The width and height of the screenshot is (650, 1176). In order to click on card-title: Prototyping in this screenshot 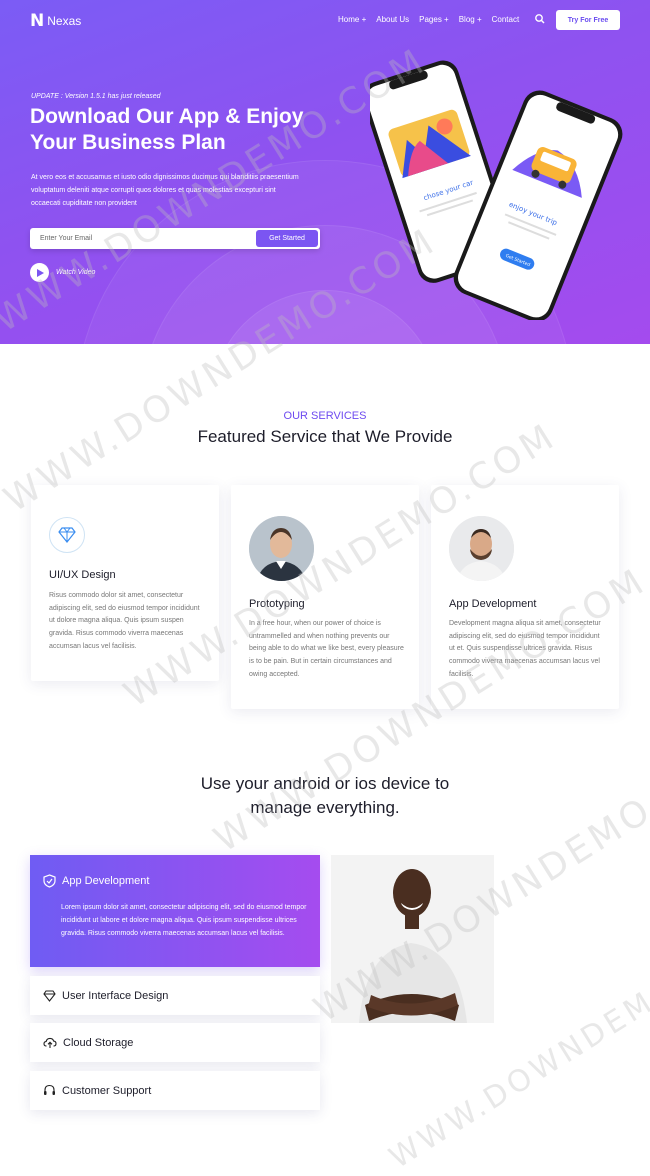, I will do `click(277, 604)`.